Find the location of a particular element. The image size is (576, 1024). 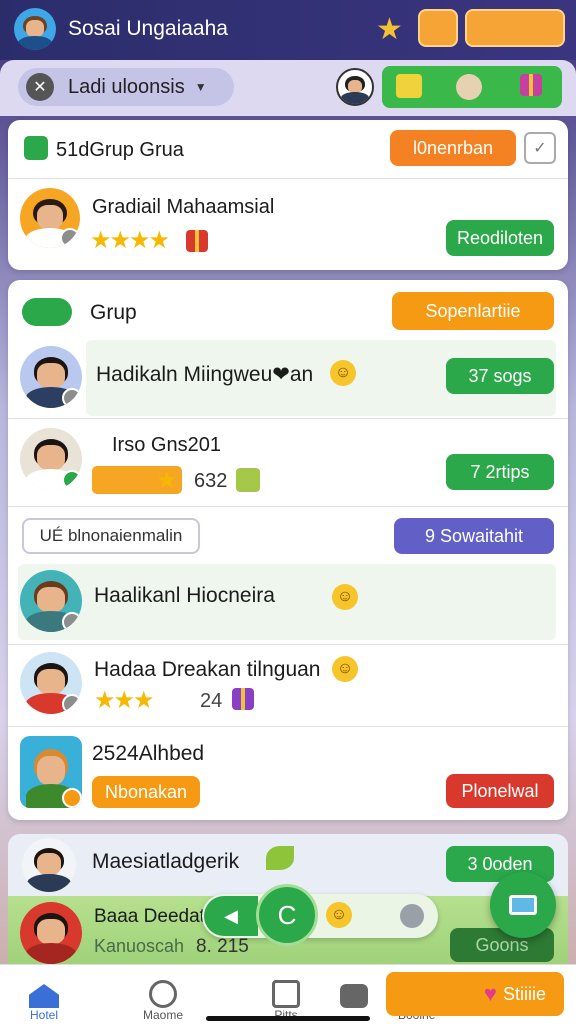

shop-icon is located at coordinates (438, 28).